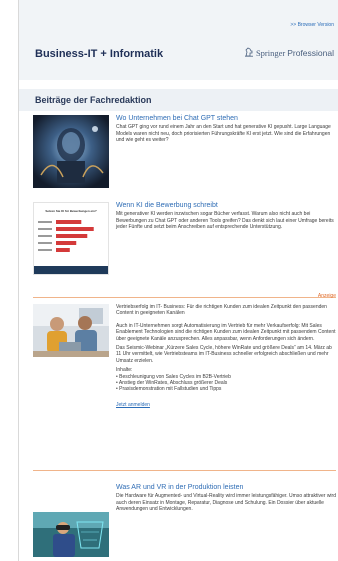 This screenshot has width=338, height=561. What do you see at coordinates (270, 53) in the screenshot?
I see `logo-name: Springer` at bounding box center [270, 53].